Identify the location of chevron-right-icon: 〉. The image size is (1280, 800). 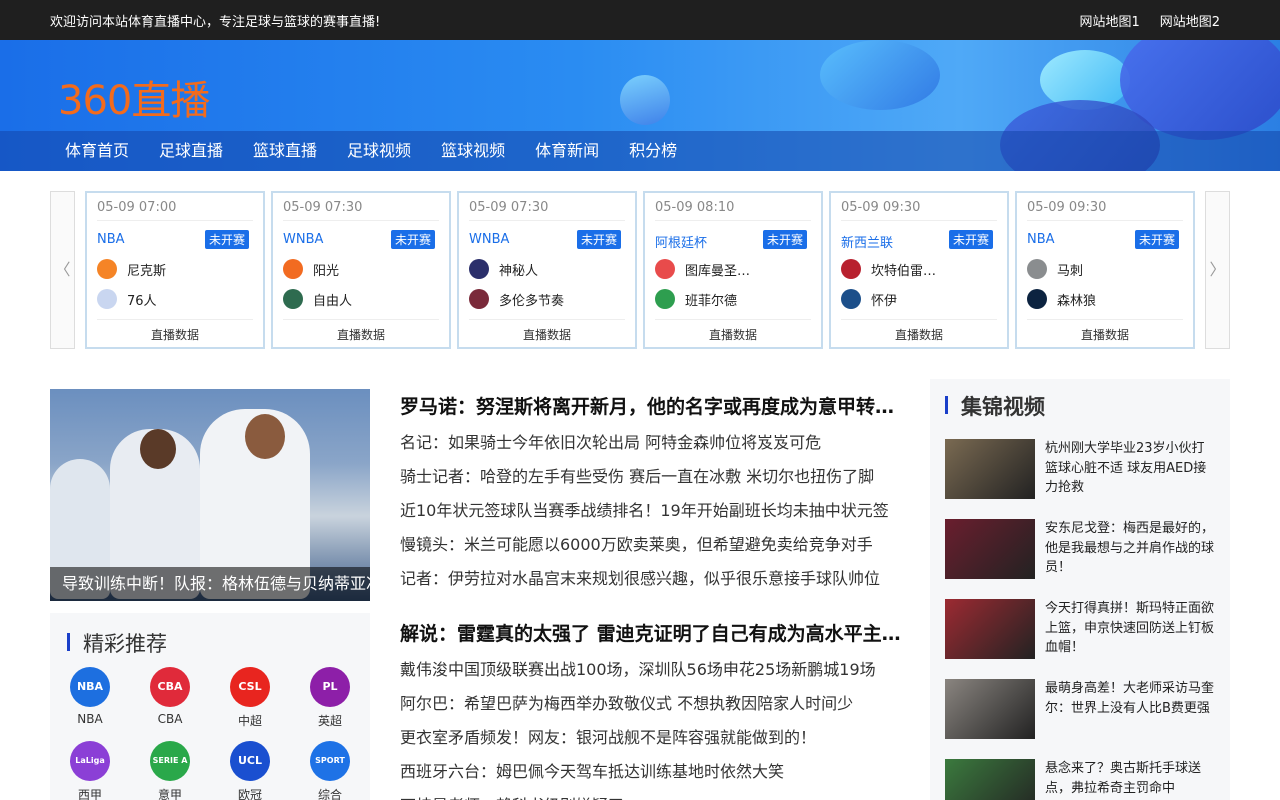
(1217, 270).